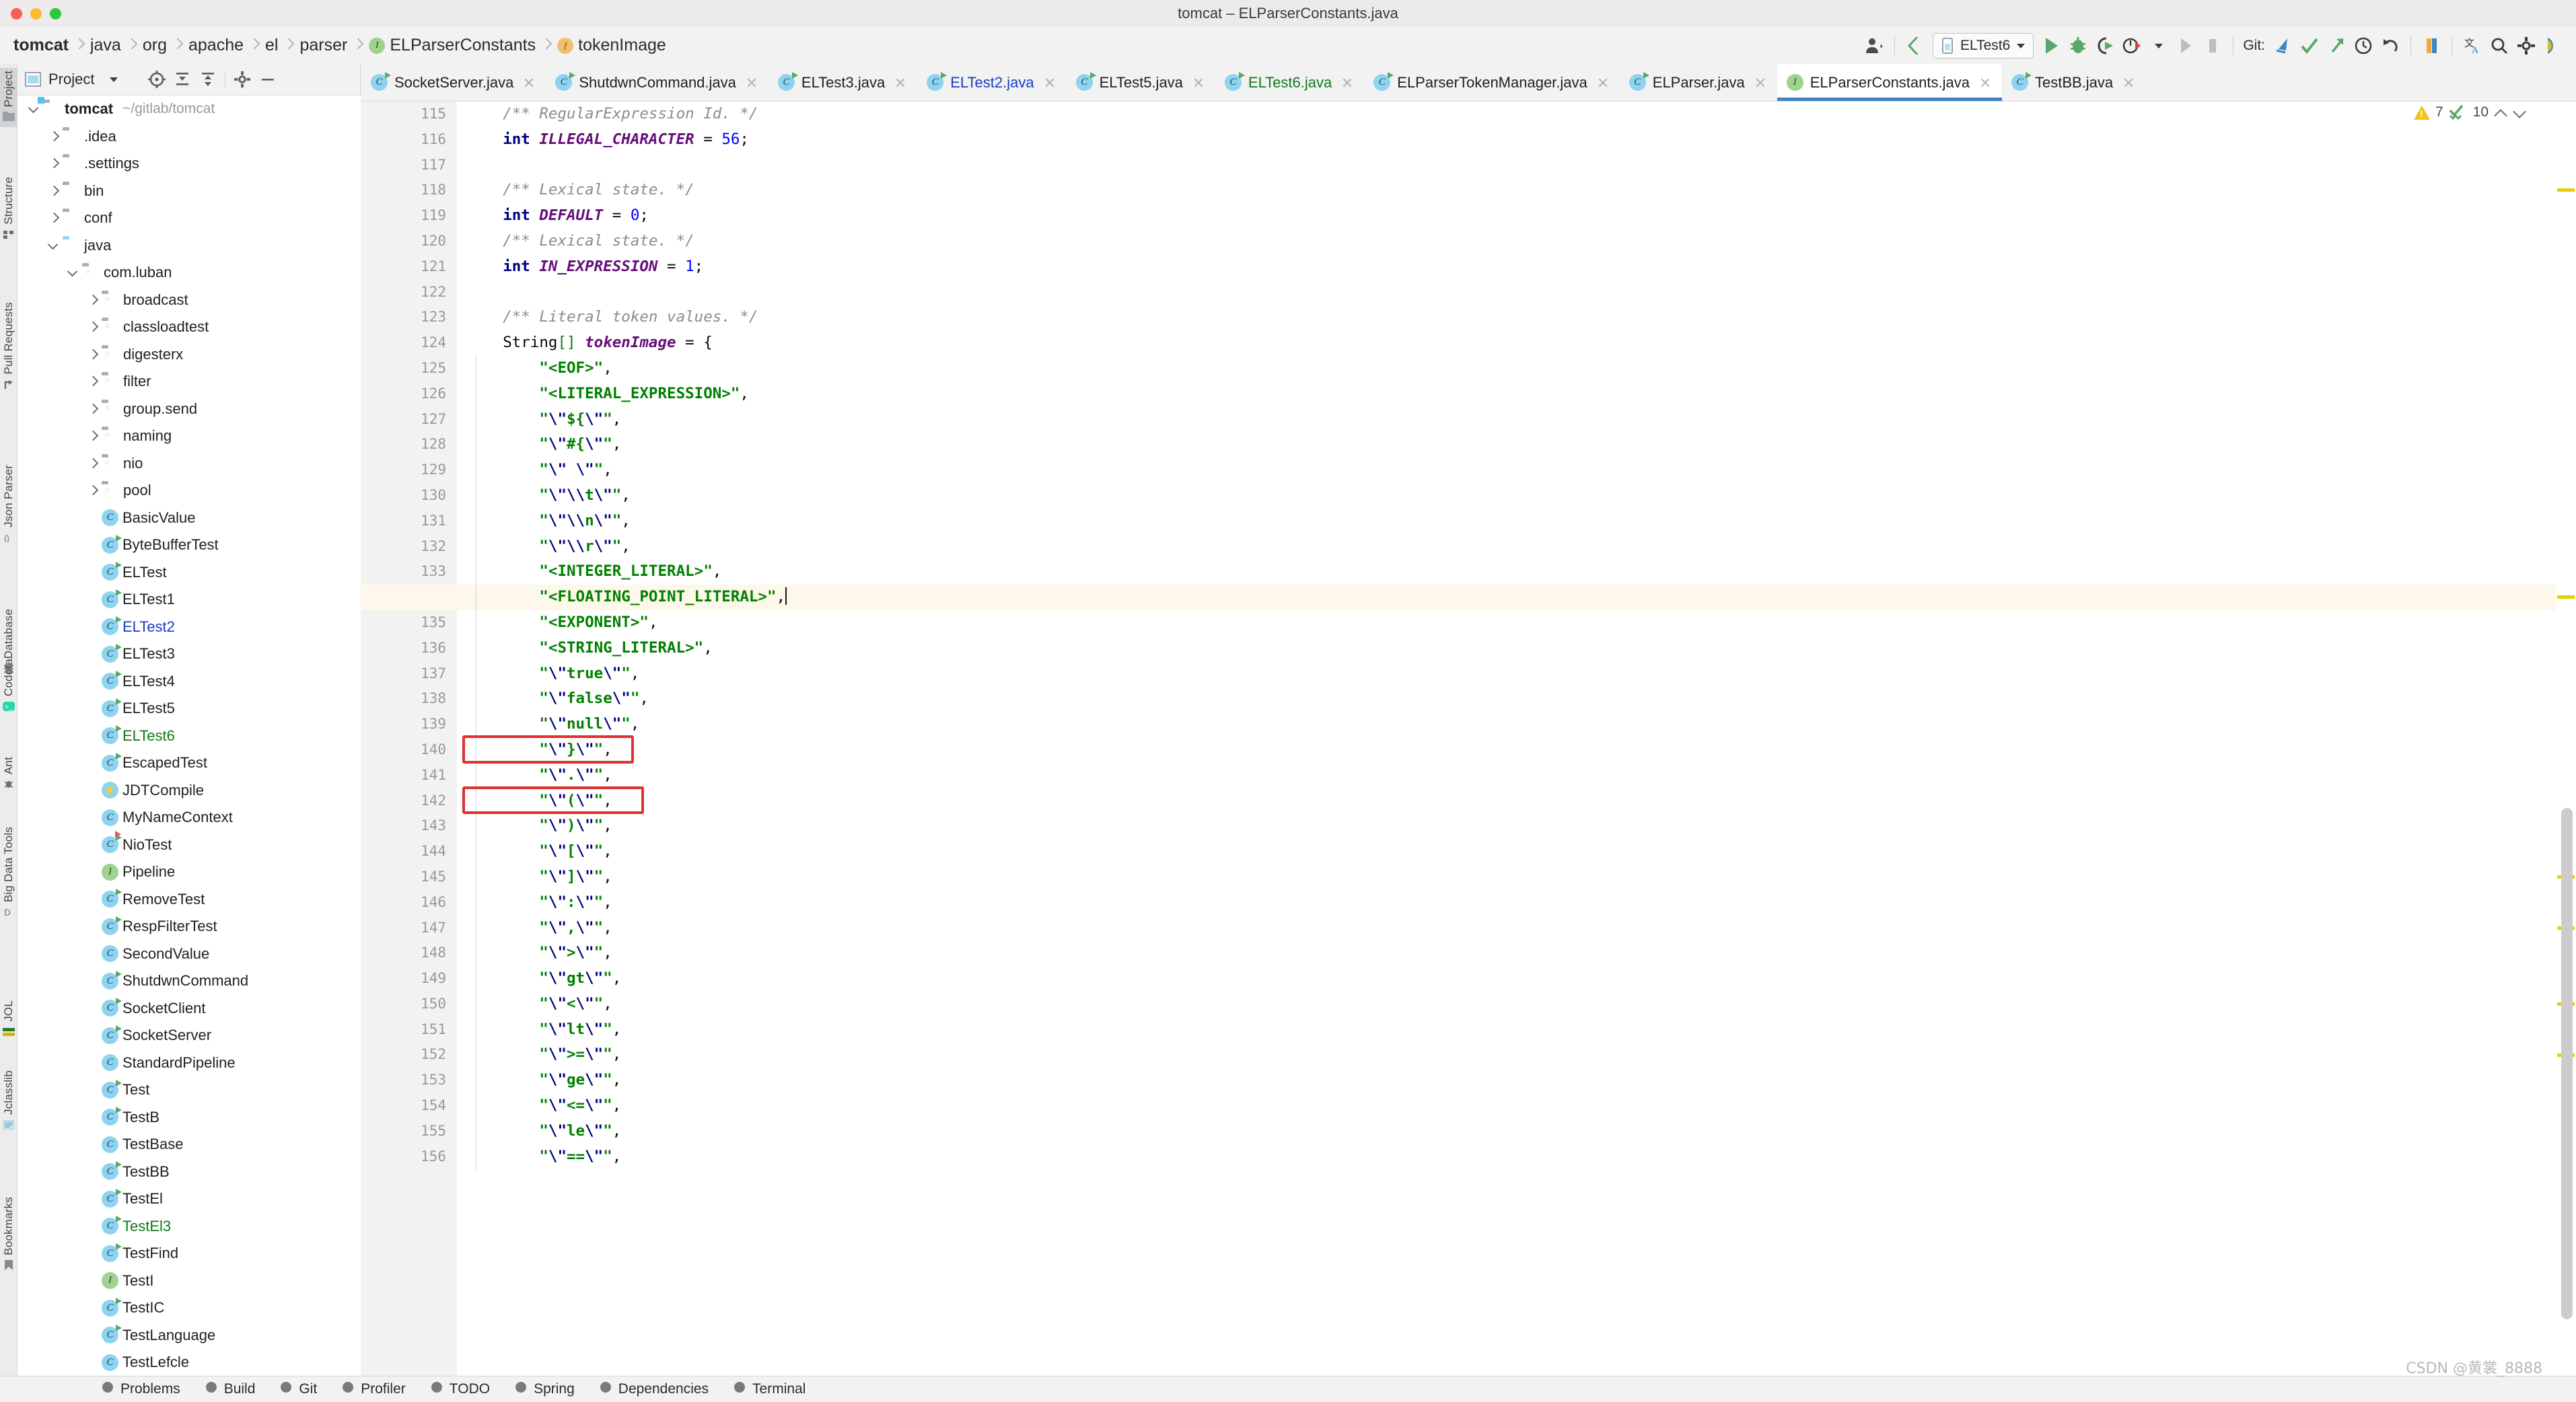 This screenshot has width=2576, height=1402. I want to click on editor-marker-bar, so click(2566, 739).